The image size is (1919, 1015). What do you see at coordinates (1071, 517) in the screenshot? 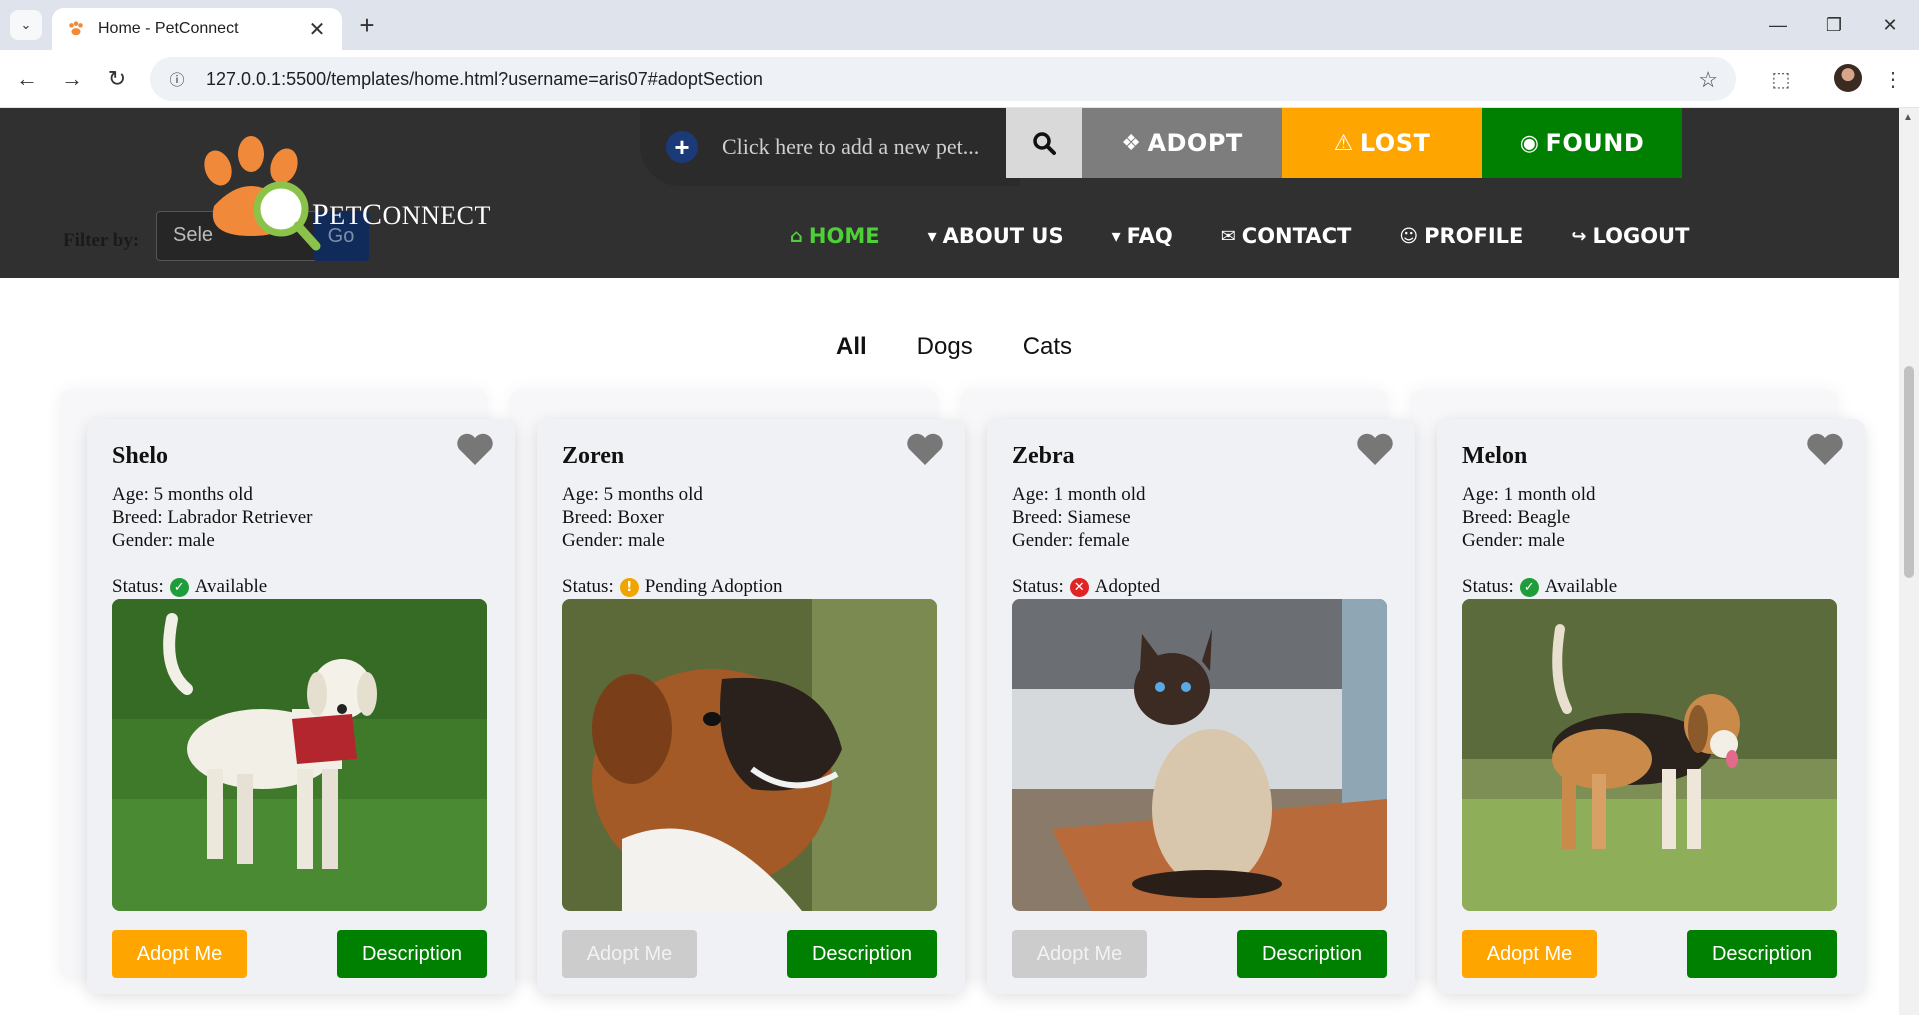
I see `pet-breed: Breed: Siamese` at bounding box center [1071, 517].